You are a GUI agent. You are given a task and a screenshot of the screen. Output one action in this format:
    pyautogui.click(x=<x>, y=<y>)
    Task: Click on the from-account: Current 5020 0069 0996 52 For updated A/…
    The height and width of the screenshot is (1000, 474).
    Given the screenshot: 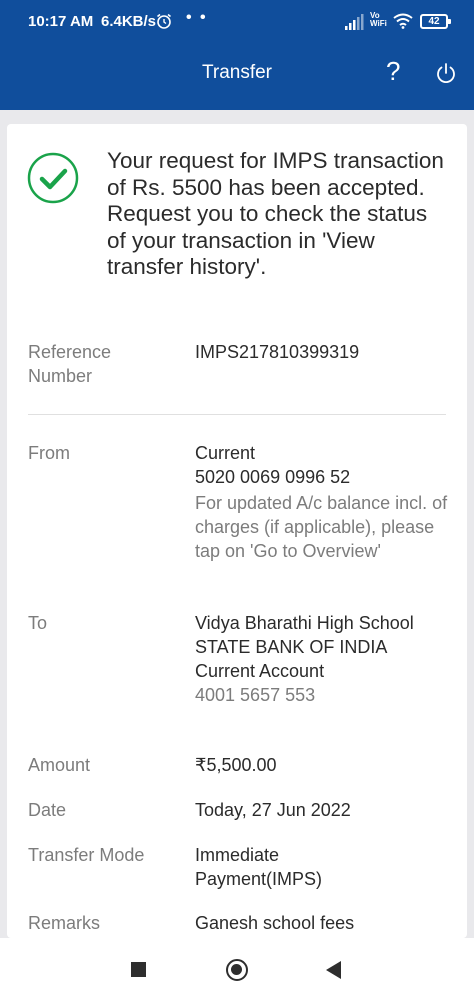 What is the action you would take?
    pyautogui.click(x=325, y=502)
    